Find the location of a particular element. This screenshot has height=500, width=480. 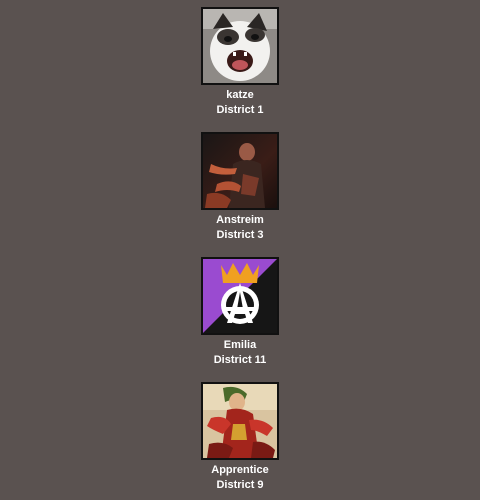

apprentice-avatar-image is located at coordinates (240, 421).